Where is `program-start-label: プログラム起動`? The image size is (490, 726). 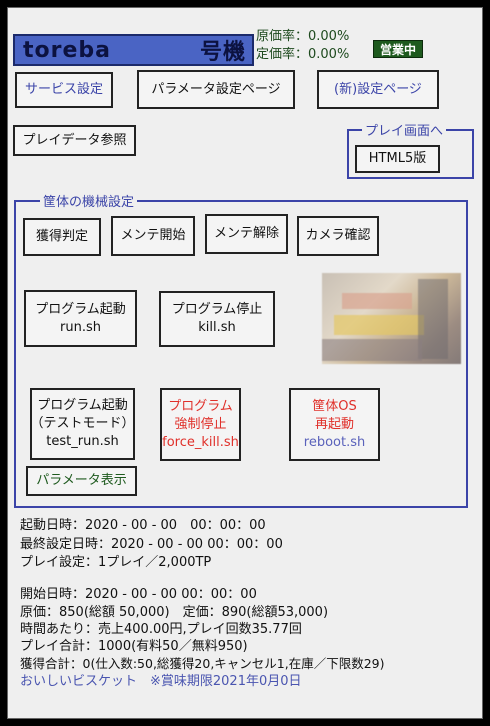
program-start-label: プログラム起動 is located at coordinates (80, 309).